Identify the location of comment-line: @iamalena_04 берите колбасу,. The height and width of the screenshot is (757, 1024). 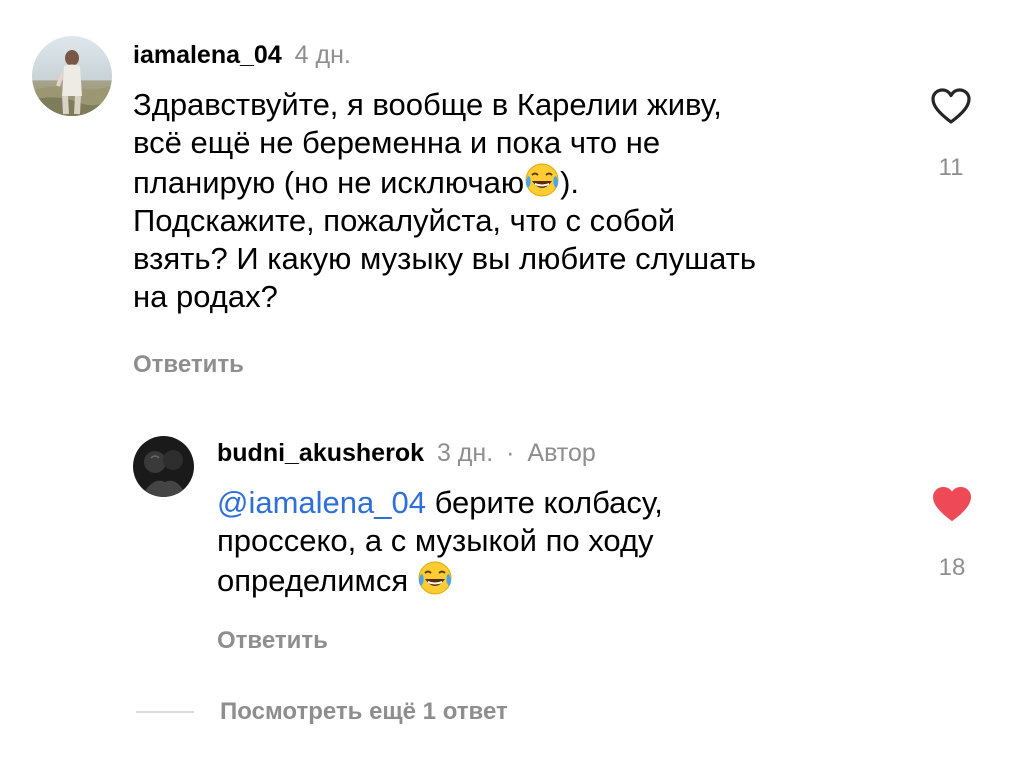
(440, 503).